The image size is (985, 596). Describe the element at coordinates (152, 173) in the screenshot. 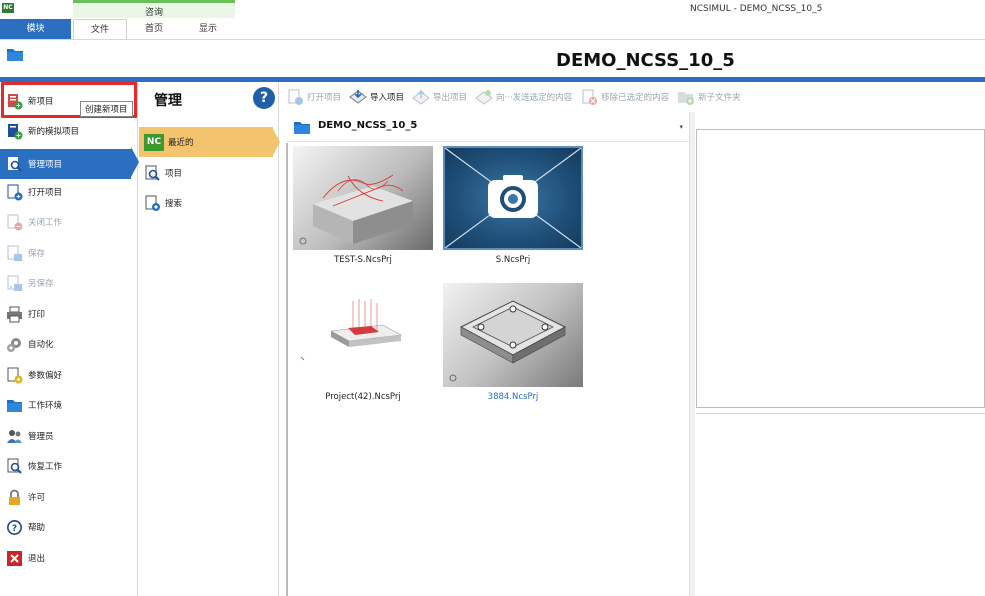

I see `project-search-icon` at that location.